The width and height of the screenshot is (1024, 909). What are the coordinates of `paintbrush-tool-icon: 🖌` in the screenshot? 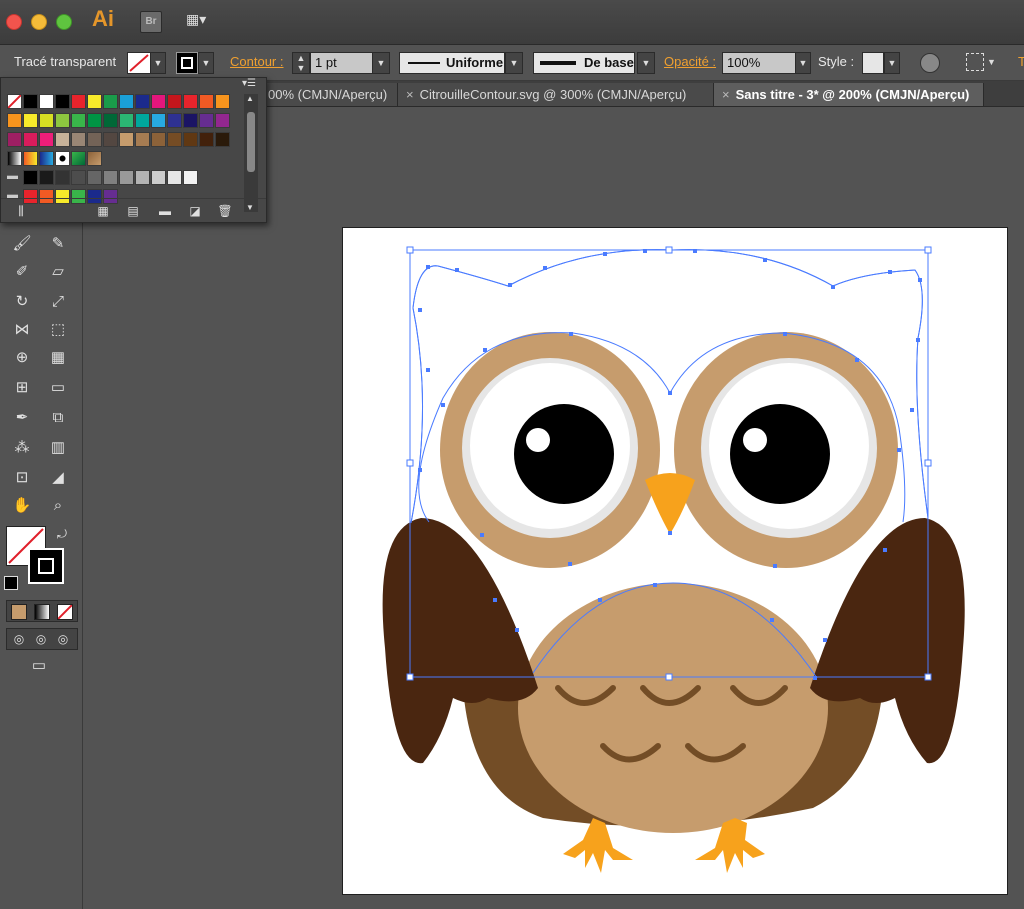 It's located at (22, 244).